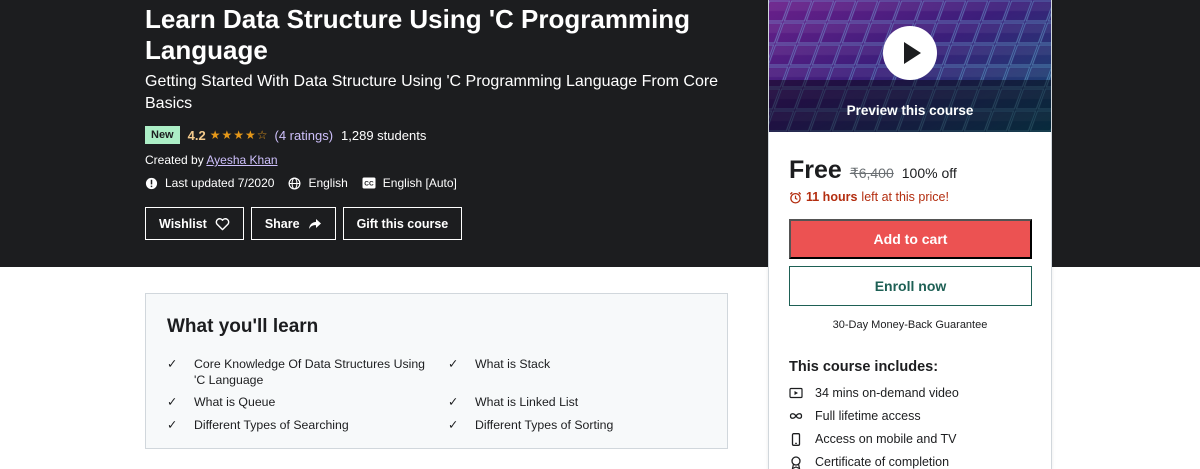 Image resolution: width=1200 pixels, height=469 pixels. Describe the element at coordinates (220, 183) in the screenshot. I see `last-updated-text: Last updated 7/2020` at that location.